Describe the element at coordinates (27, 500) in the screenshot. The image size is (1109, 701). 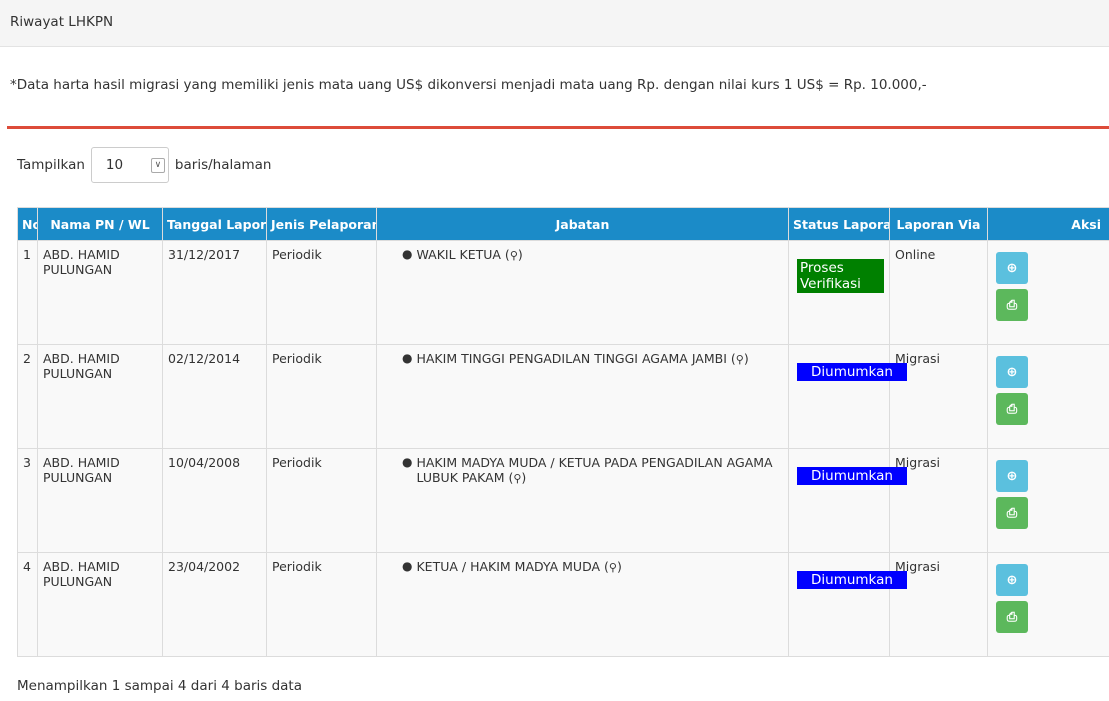
I see `cell-no: 3` at that location.